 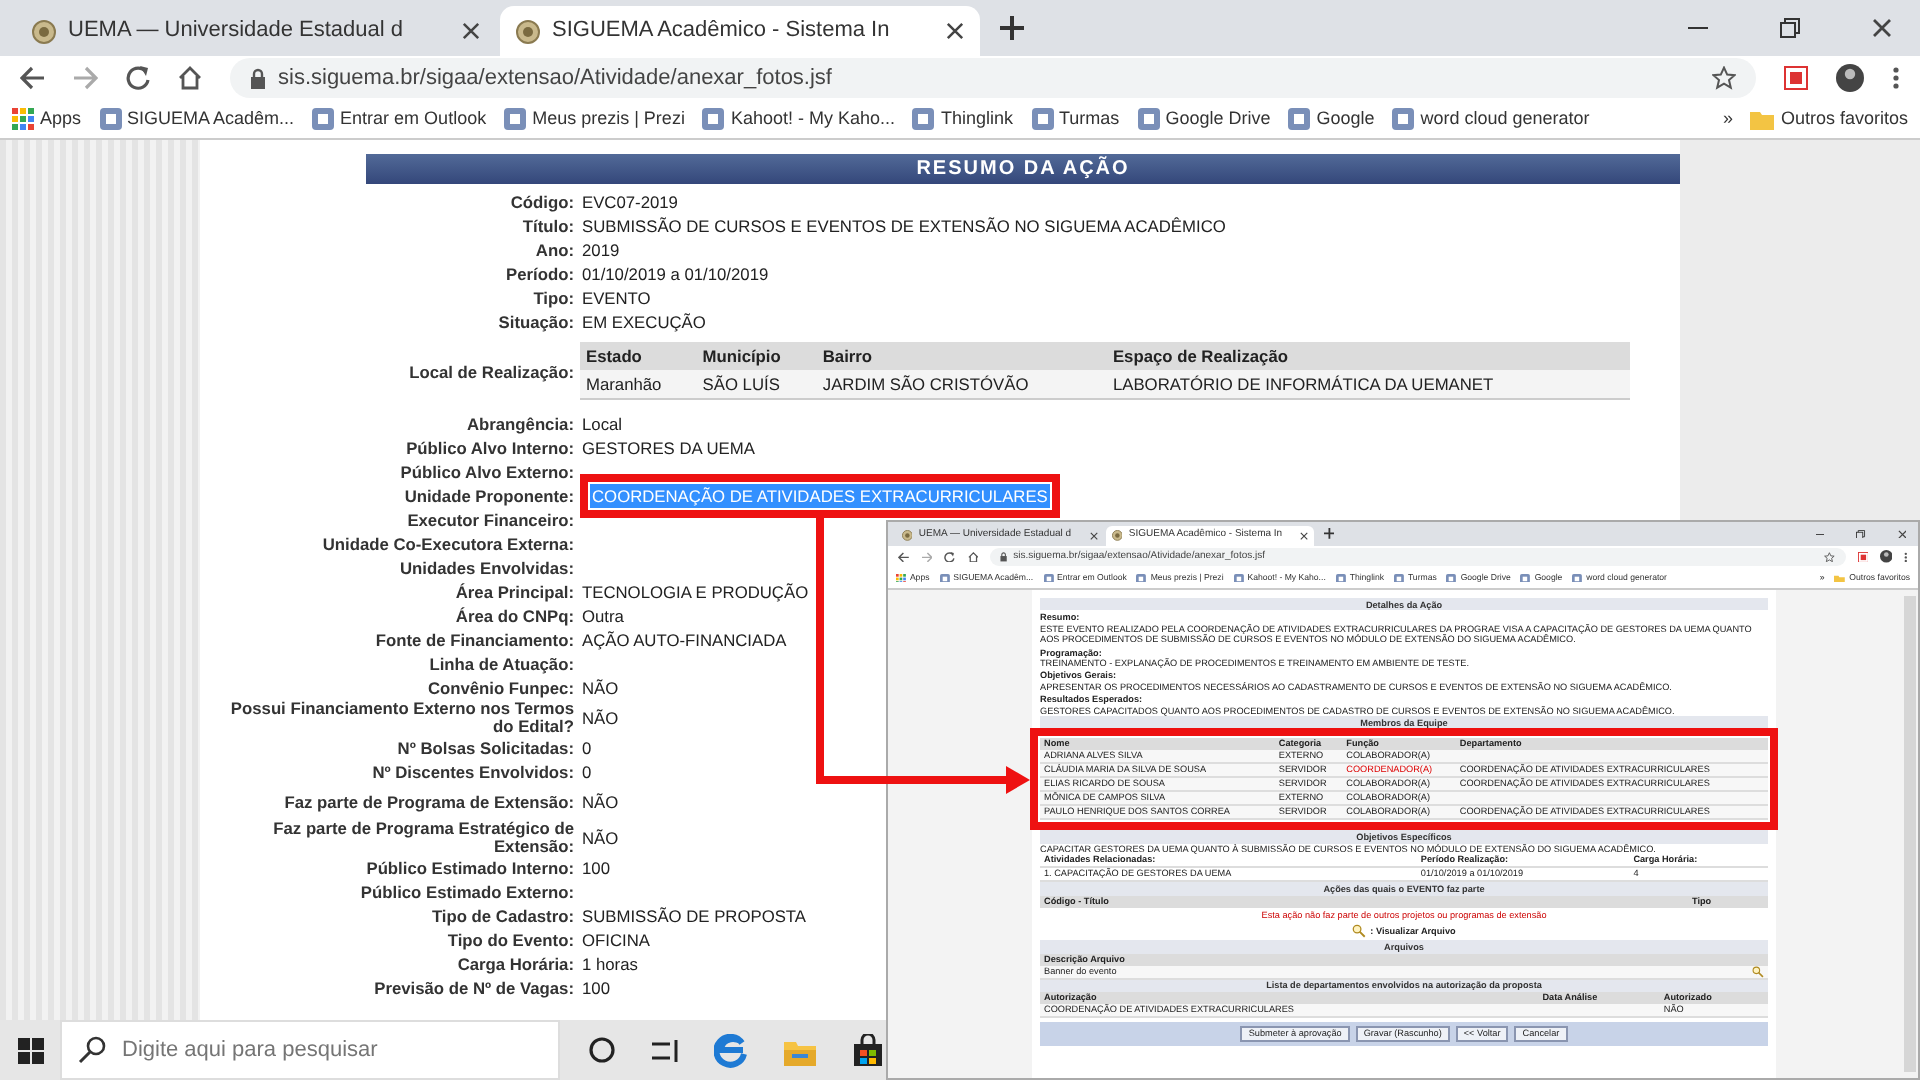 I want to click on field-label: Período:, so click(x=540, y=274).